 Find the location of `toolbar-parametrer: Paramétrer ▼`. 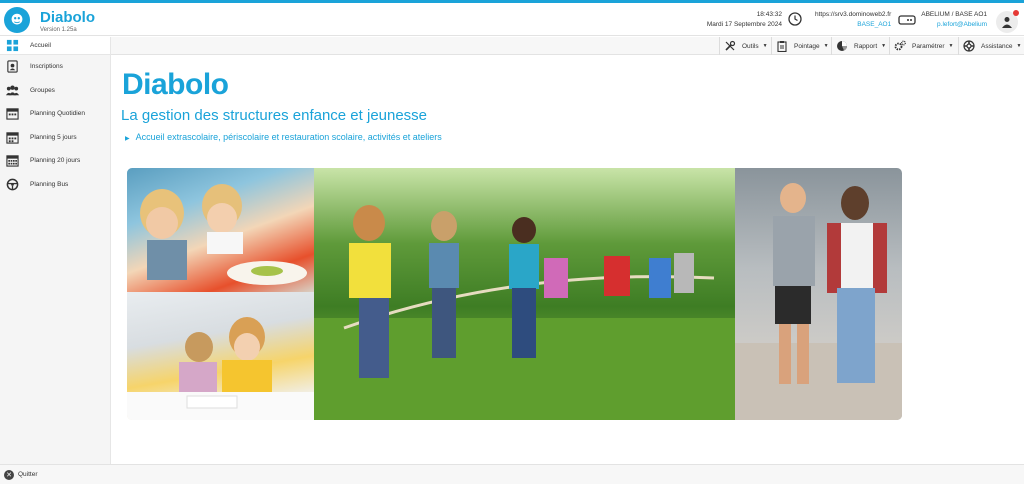

toolbar-parametrer: Paramétrer ▼ is located at coordinates (921, 46).